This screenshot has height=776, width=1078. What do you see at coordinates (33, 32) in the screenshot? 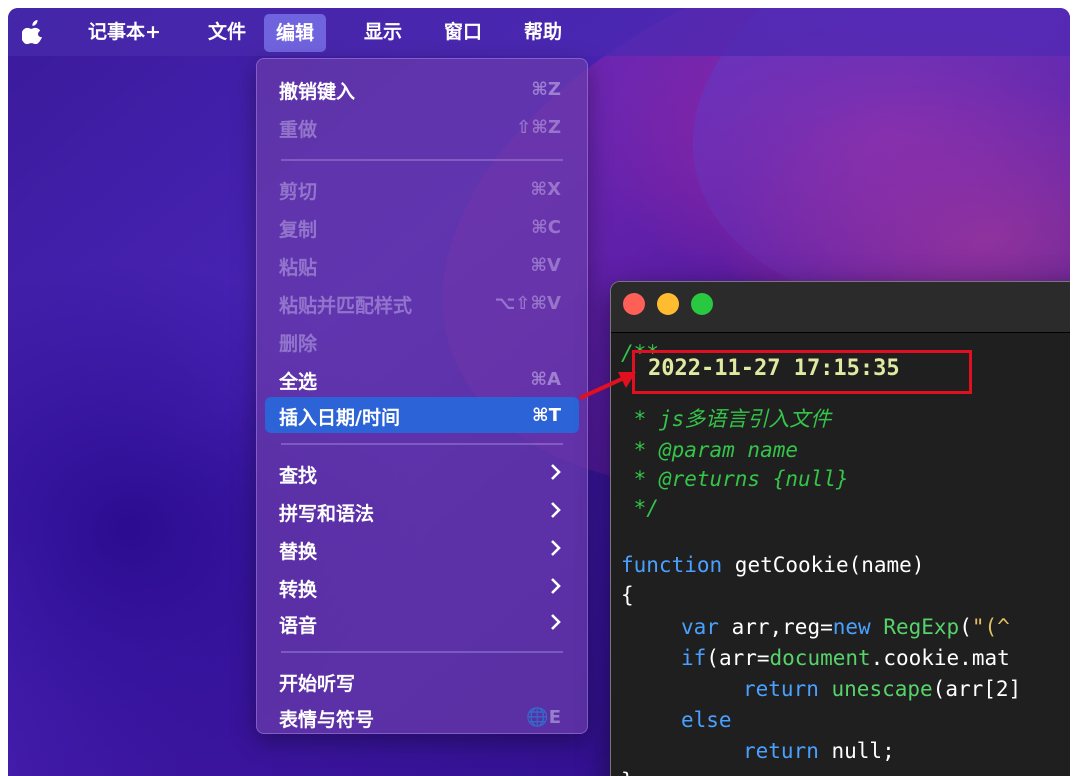
I see `apple-logo-icon` at bounding box center [33, 32].